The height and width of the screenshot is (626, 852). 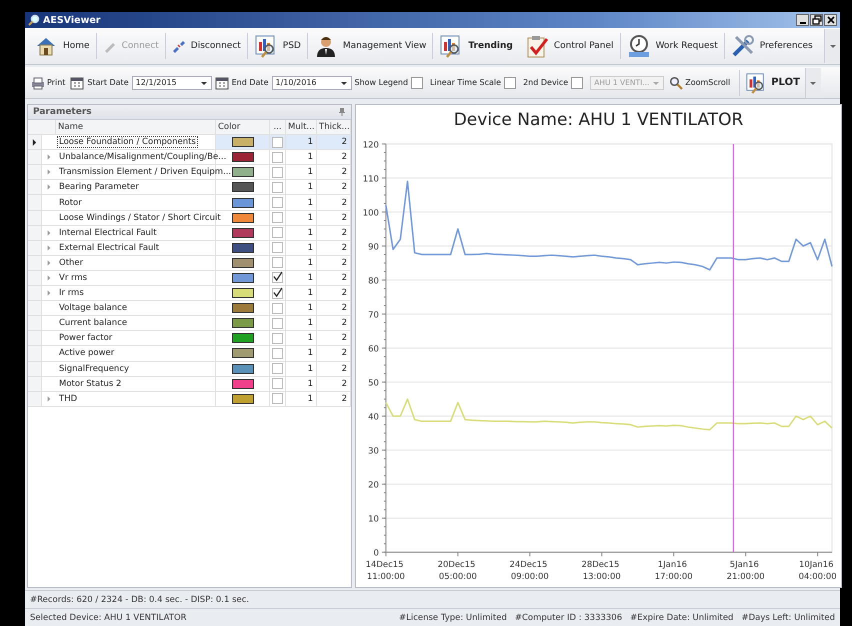 What do you see at coordinates (476, 46) in the screenshot?
I see `ribbon-button: Trending` at bounding box center [476, 46].